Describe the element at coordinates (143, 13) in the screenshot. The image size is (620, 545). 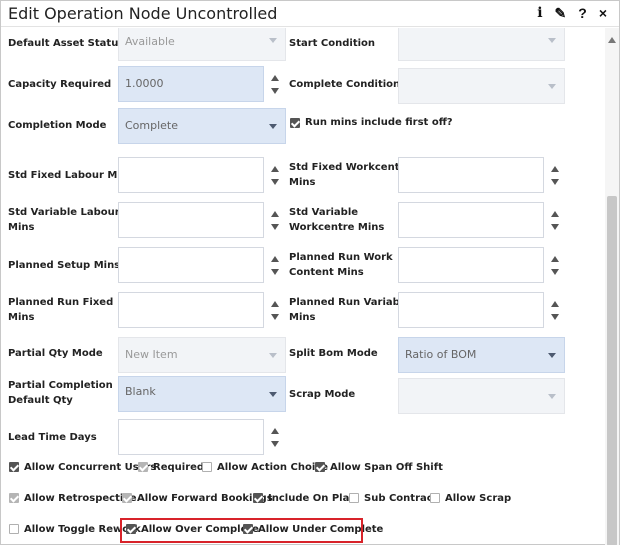
I see `dialog-title: Edit Operation Node Uncontrolled` at that location.